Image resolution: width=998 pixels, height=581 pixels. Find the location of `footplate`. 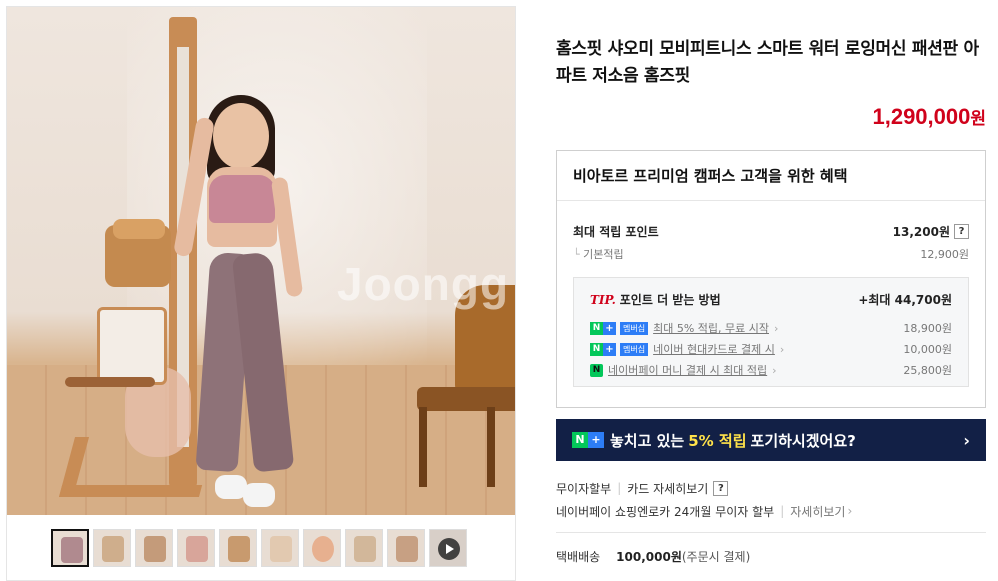

footplate is located at coordinates (132, 346).